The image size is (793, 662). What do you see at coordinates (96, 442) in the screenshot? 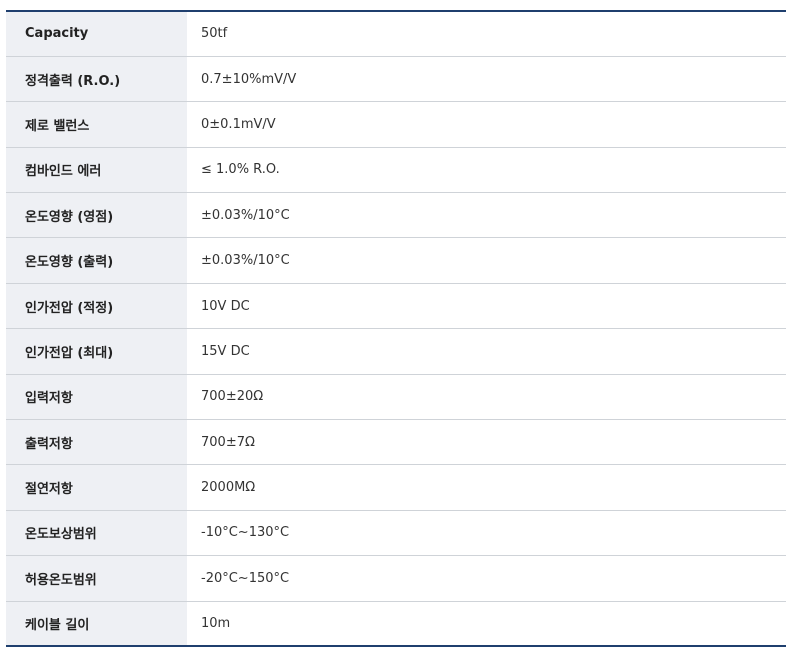
I see `spec-label-output-resistance: 출력저항` at bounding box center [96, 442].